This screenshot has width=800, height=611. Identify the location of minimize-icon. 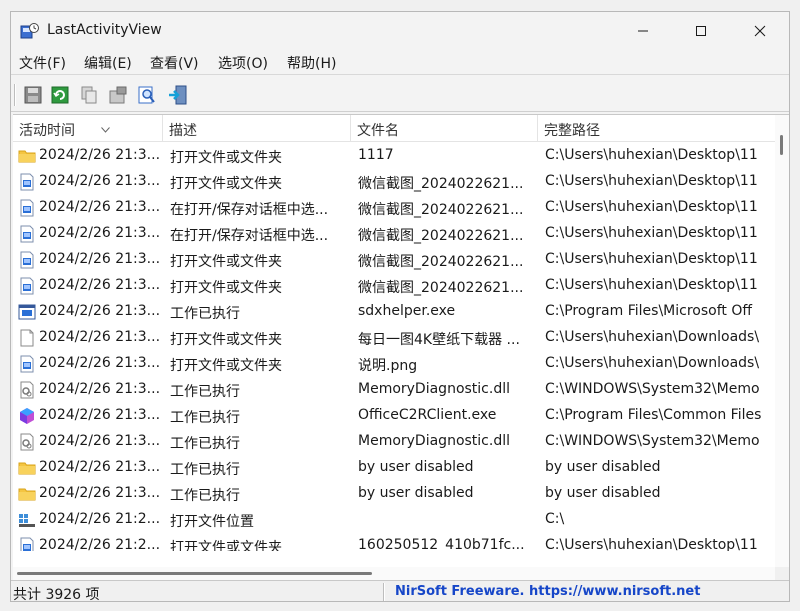
(643, 31).